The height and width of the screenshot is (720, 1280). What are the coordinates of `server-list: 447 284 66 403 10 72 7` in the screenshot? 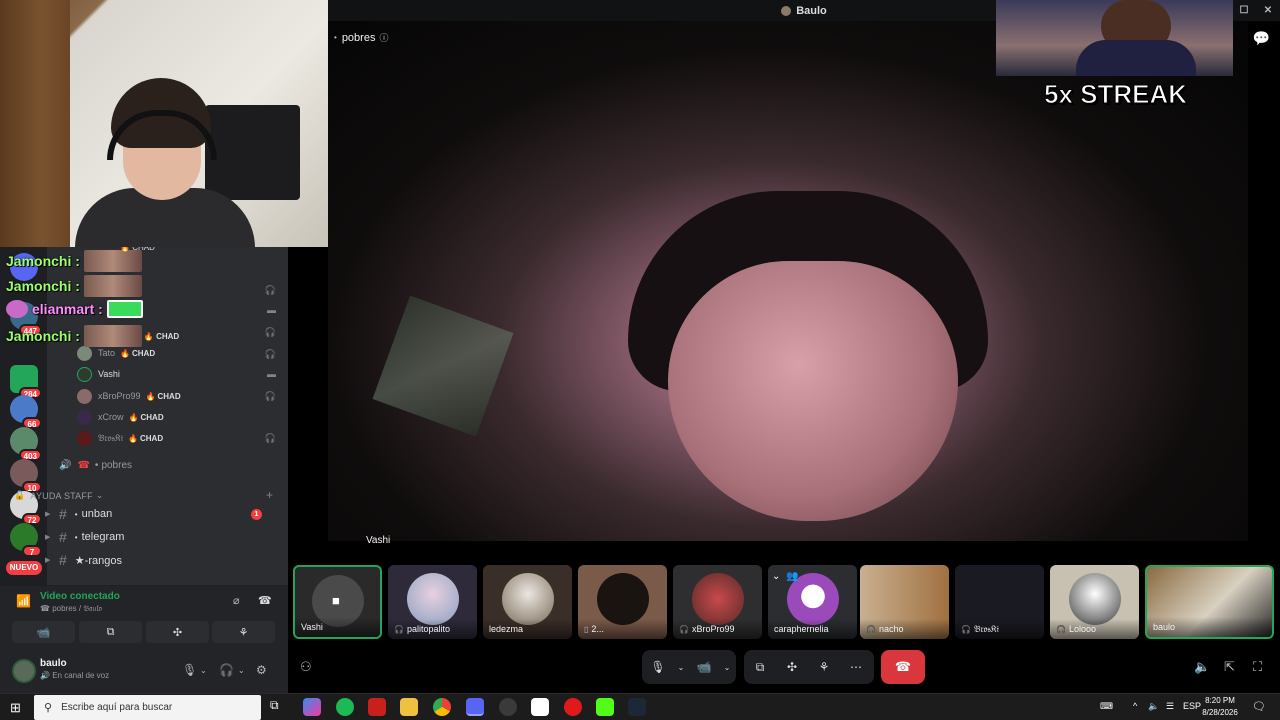 It's located at (23, 416).